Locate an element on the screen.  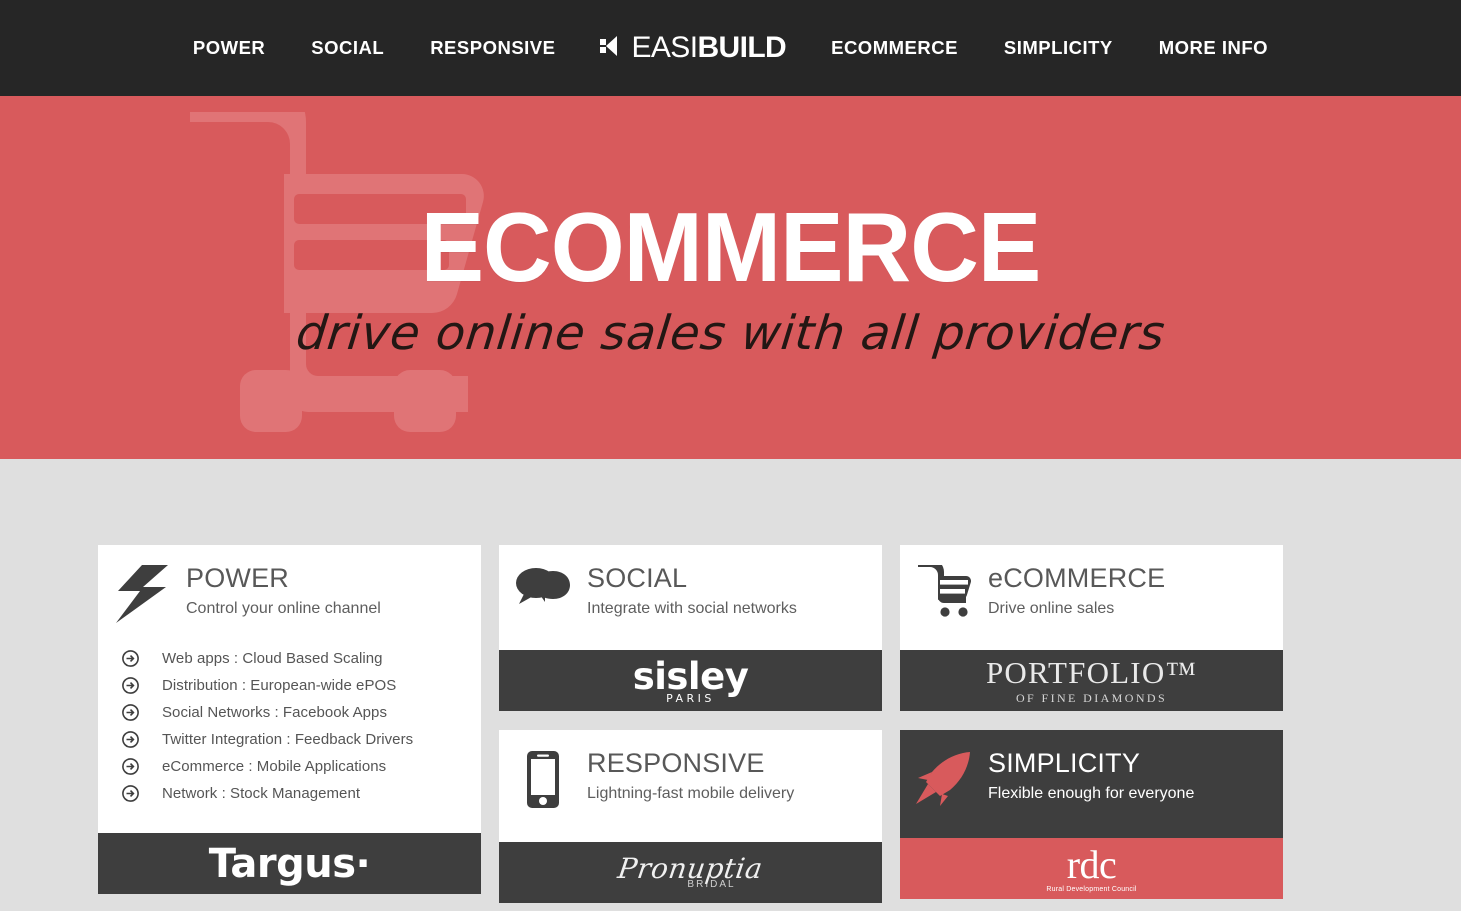
rocket-icon is located at coordinates (944, 777).